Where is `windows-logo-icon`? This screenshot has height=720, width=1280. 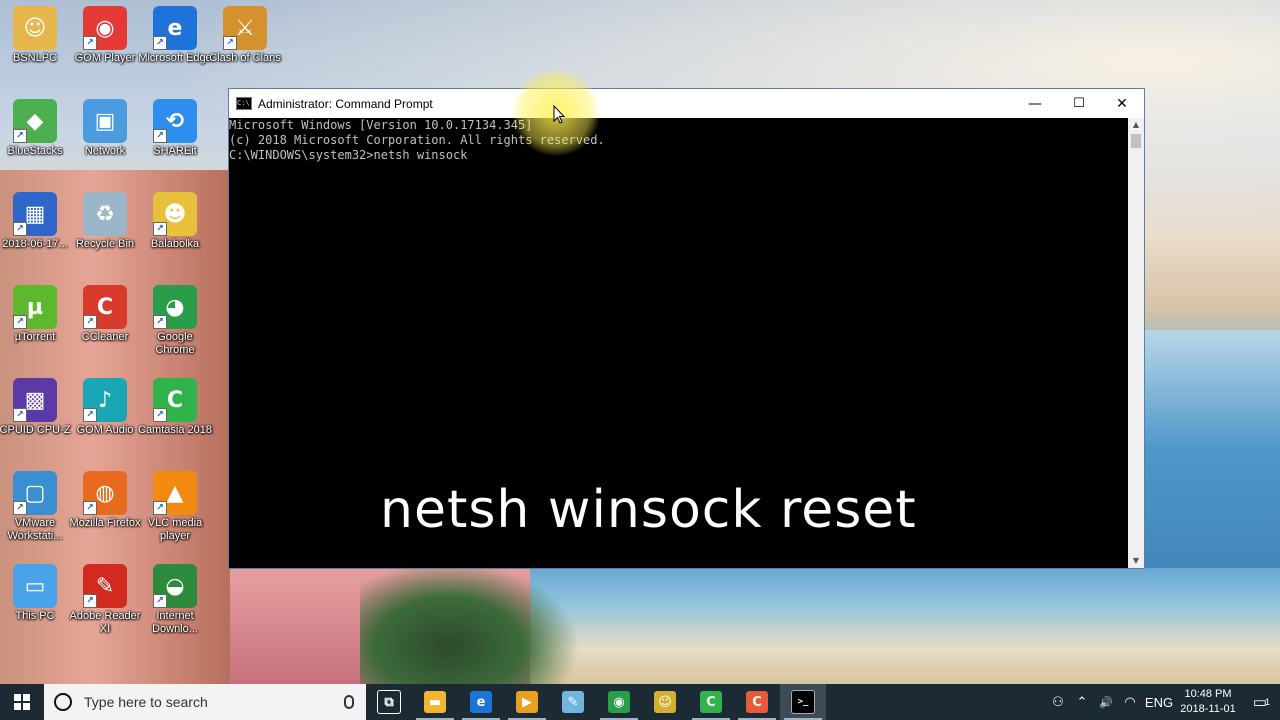
windows-logo-icon is located at coordinates (22, 702).